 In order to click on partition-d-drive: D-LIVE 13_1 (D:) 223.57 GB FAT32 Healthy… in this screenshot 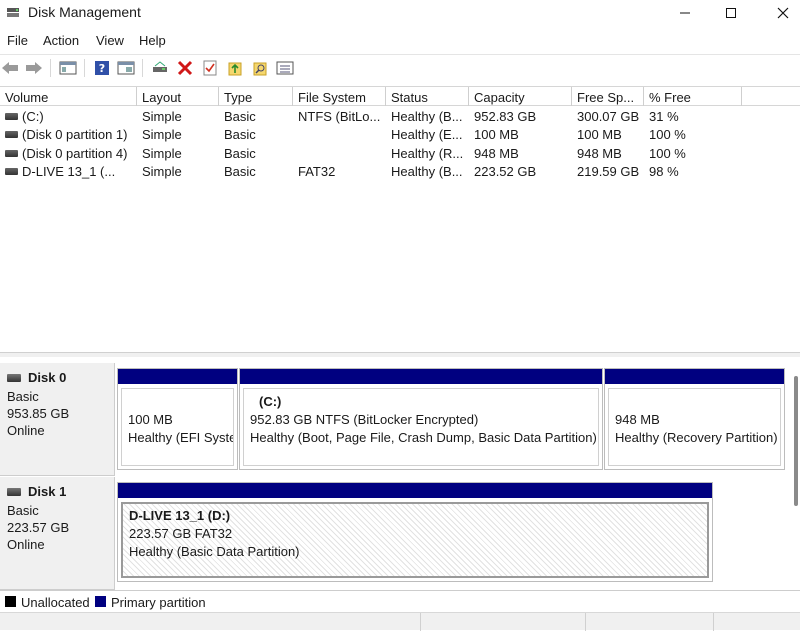, I will do `click(415, 532)`.